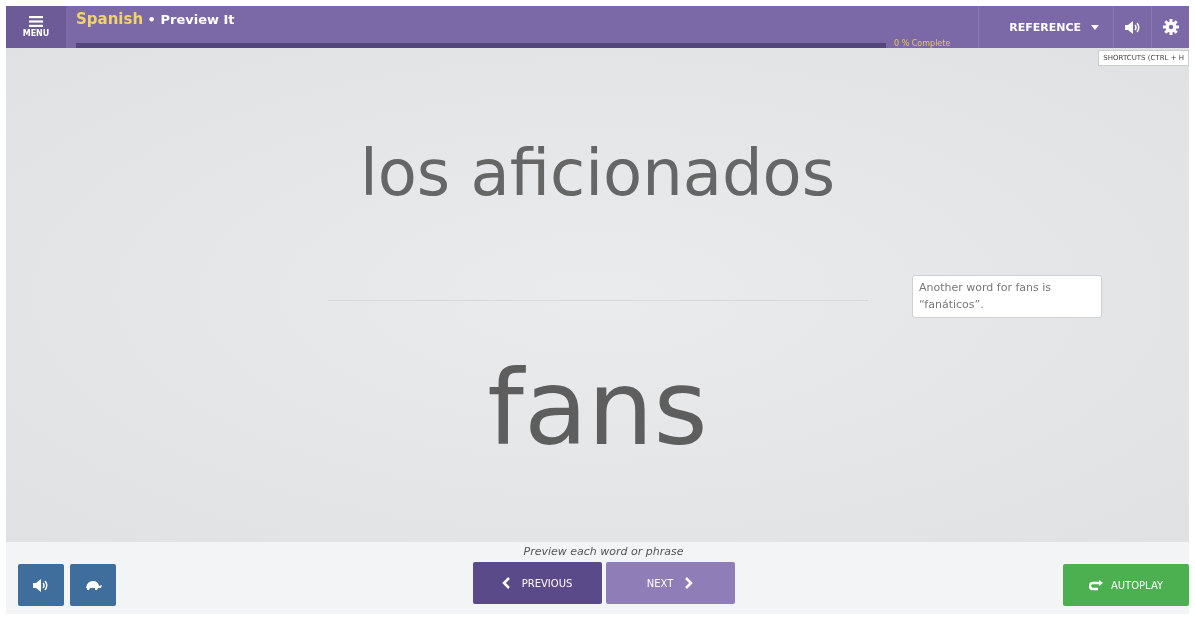 The width and height of the screenshot is (1195, 620). What do you see at coordinates (537, 583) in the screenshot?
I see `previous-button: PREVIOUS` at bounding box center [537, 583].